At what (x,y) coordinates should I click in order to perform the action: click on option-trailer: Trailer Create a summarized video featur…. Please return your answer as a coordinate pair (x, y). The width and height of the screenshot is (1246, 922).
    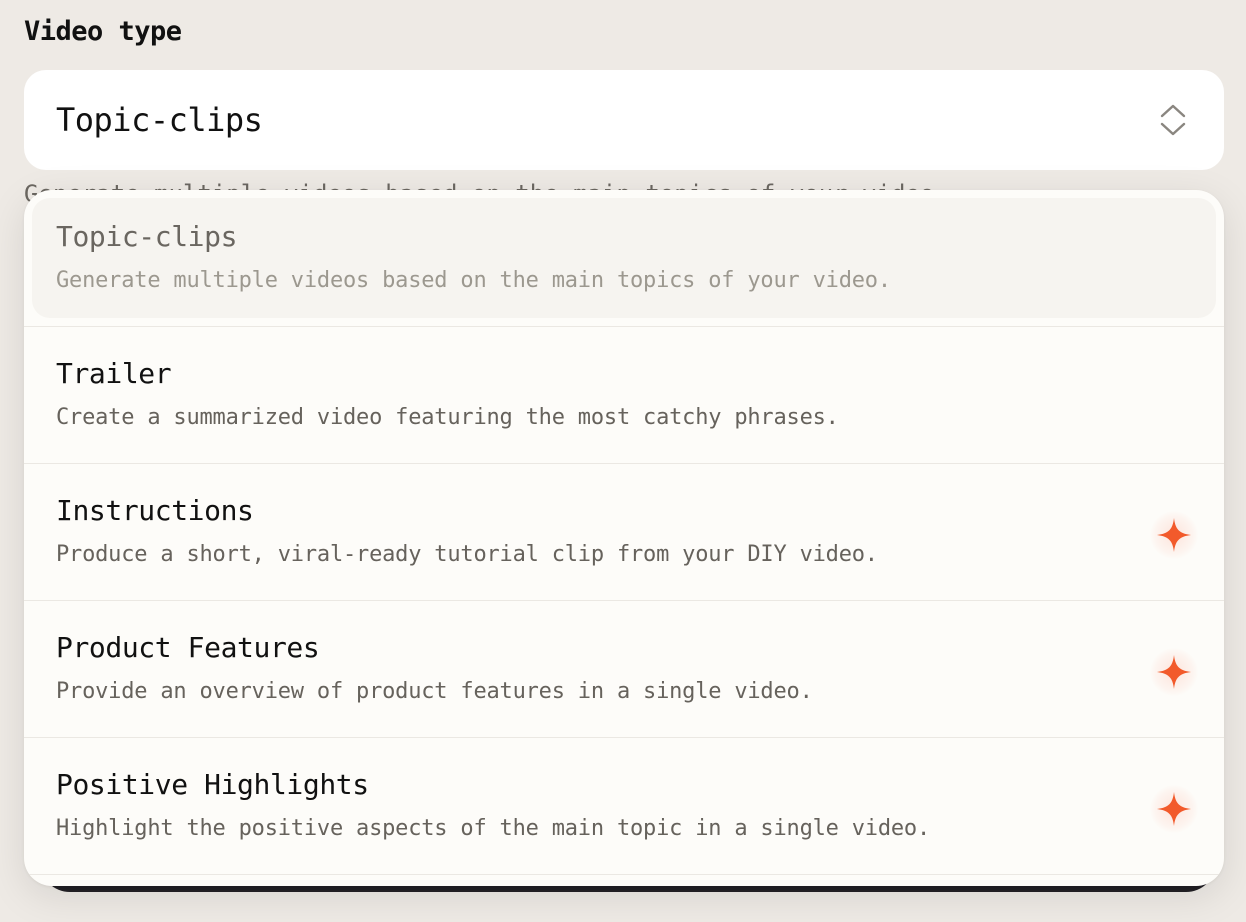
    Looking at the image, I should click on (624, 395).